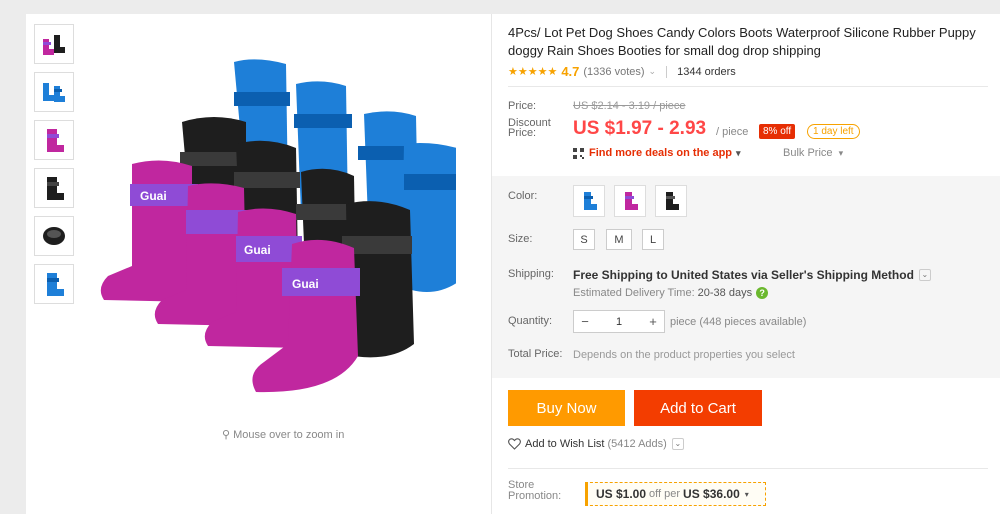  Describe the element at coordinates (637, 444) in the screenshot. I see `wishlist-count: (5412 Adds)` at that location.